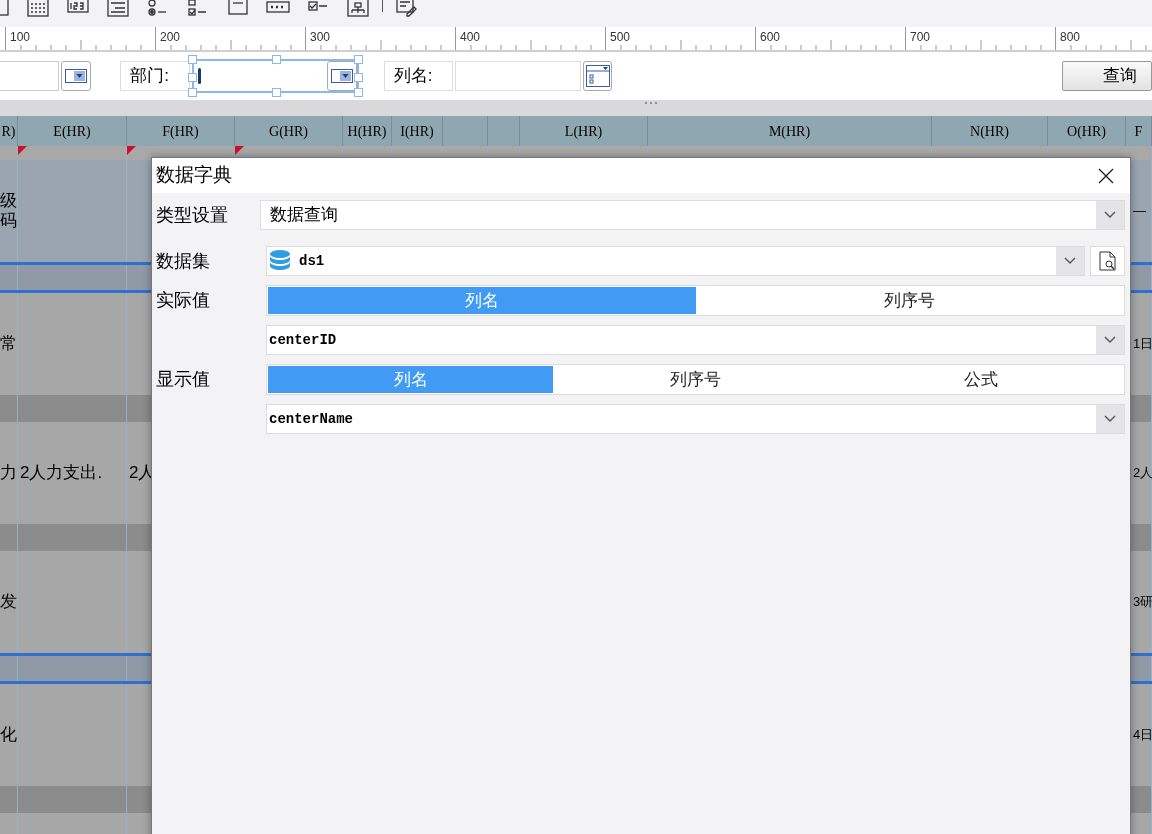 Image resolution: width=1152 pixels, height=834 pixels. What do you see at coordinates (38, 10) in the screenshot?
I see `grid-icon` at bounding box center [38, 10].